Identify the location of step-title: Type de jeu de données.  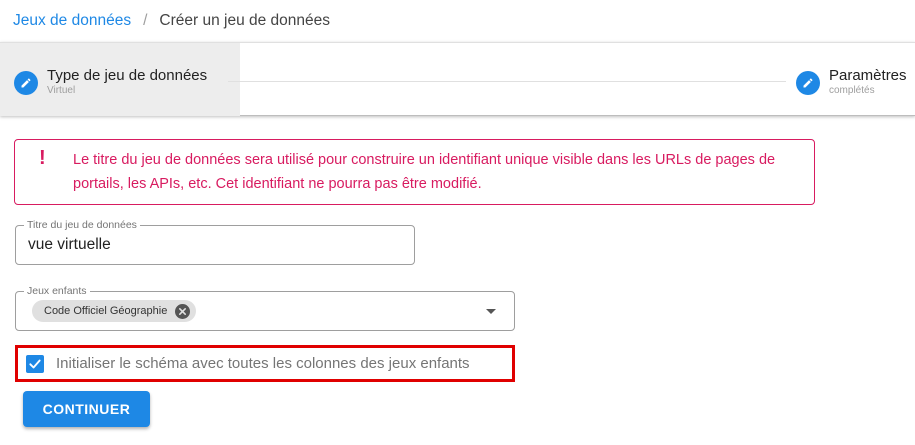
(127, 75).